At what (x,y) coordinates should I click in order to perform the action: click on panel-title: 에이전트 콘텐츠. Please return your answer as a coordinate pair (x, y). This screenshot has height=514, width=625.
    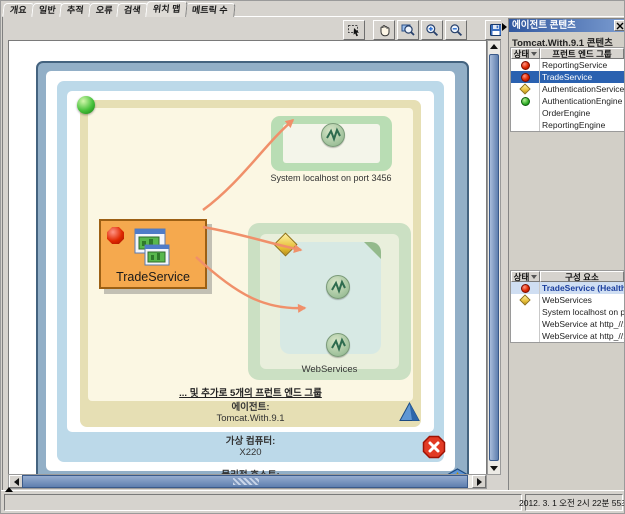
    Looking at the image, I should click on (566, 25).